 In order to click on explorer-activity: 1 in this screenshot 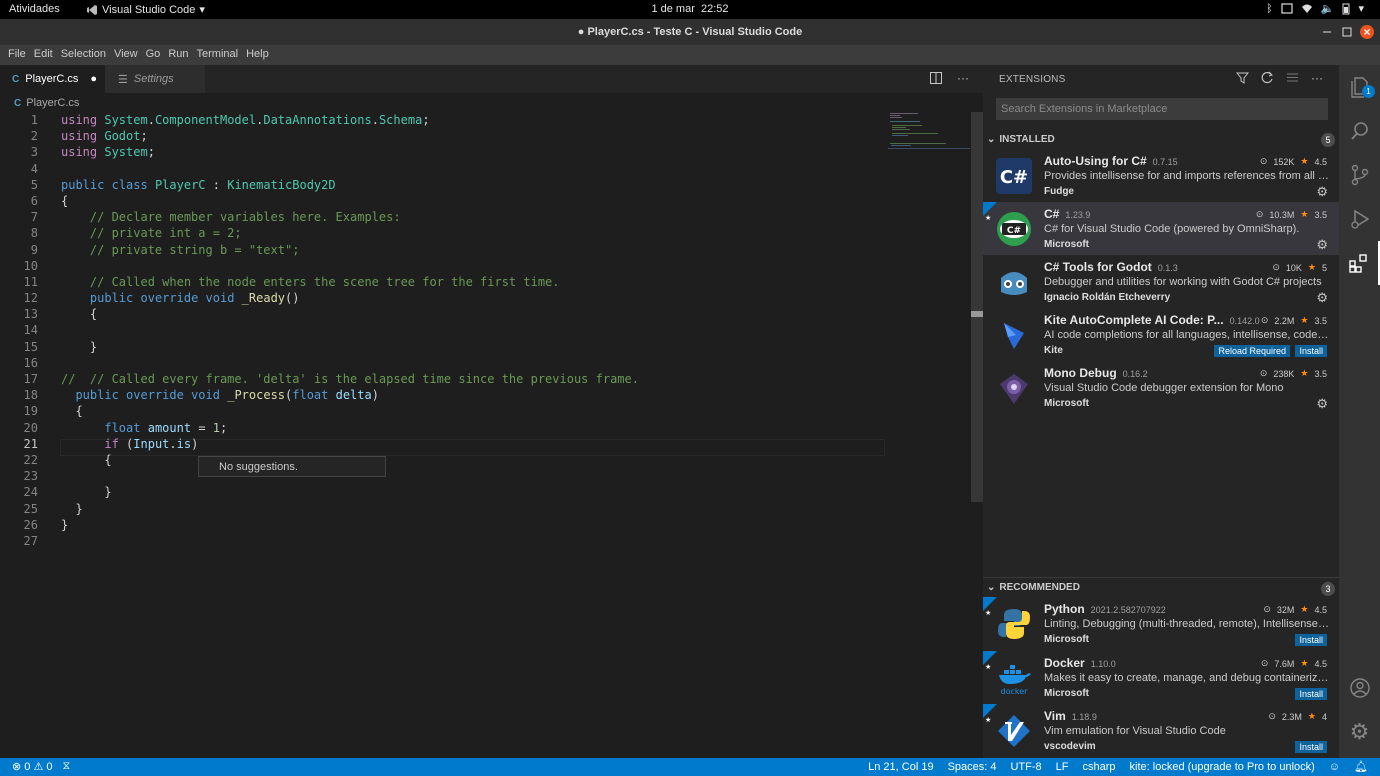, I will do `click(1359, 87)`.